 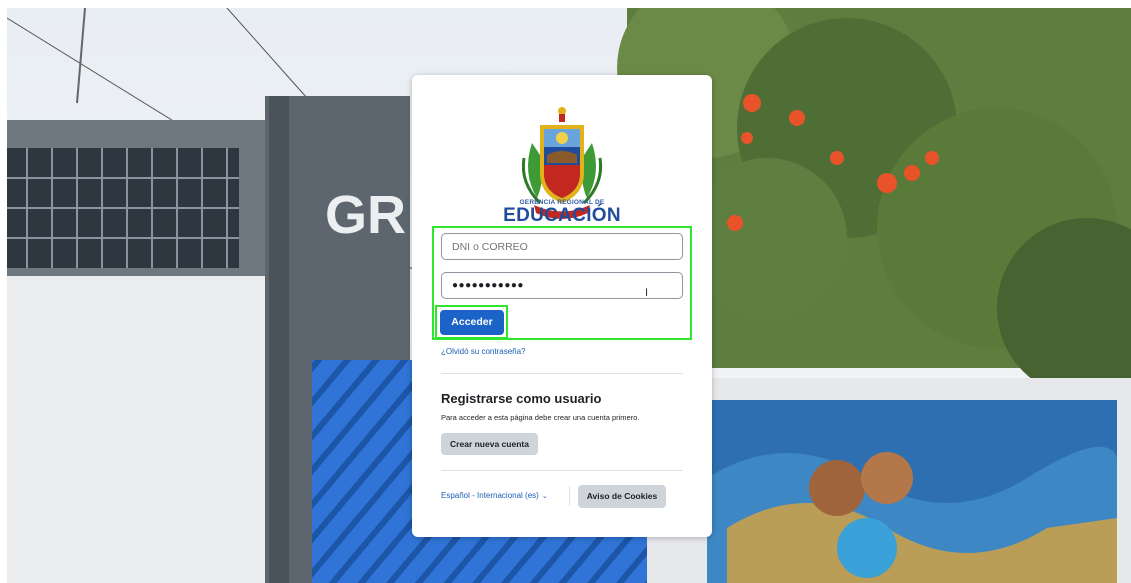 What do you see at coordinates (562, 215) in the screenshot?
I see `logo-title-line2: EDUCACIÓN` at bounding box center [562, 215].